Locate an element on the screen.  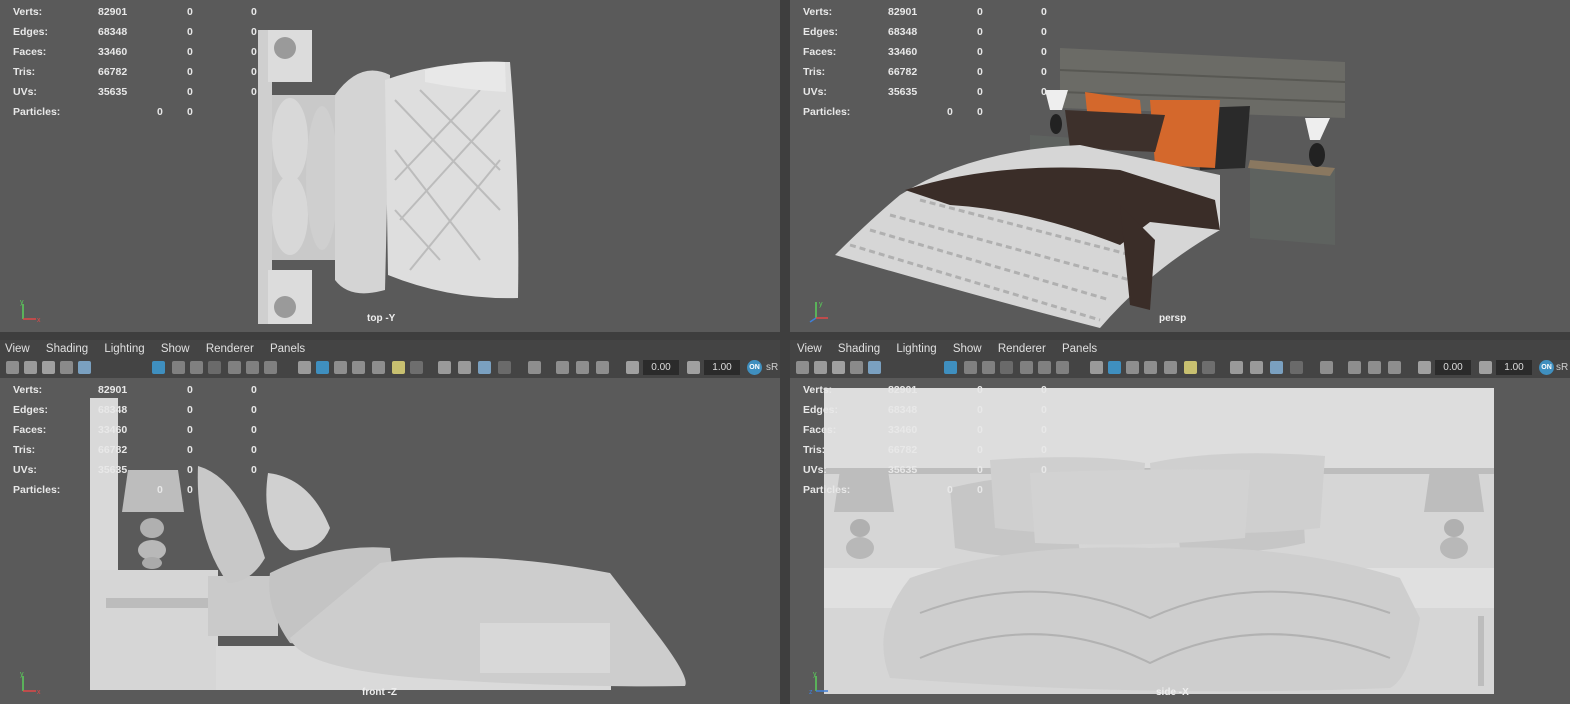
panel-toolbar-side: 0.00 1.00 ON sR is located at coordinates (1180, 368).